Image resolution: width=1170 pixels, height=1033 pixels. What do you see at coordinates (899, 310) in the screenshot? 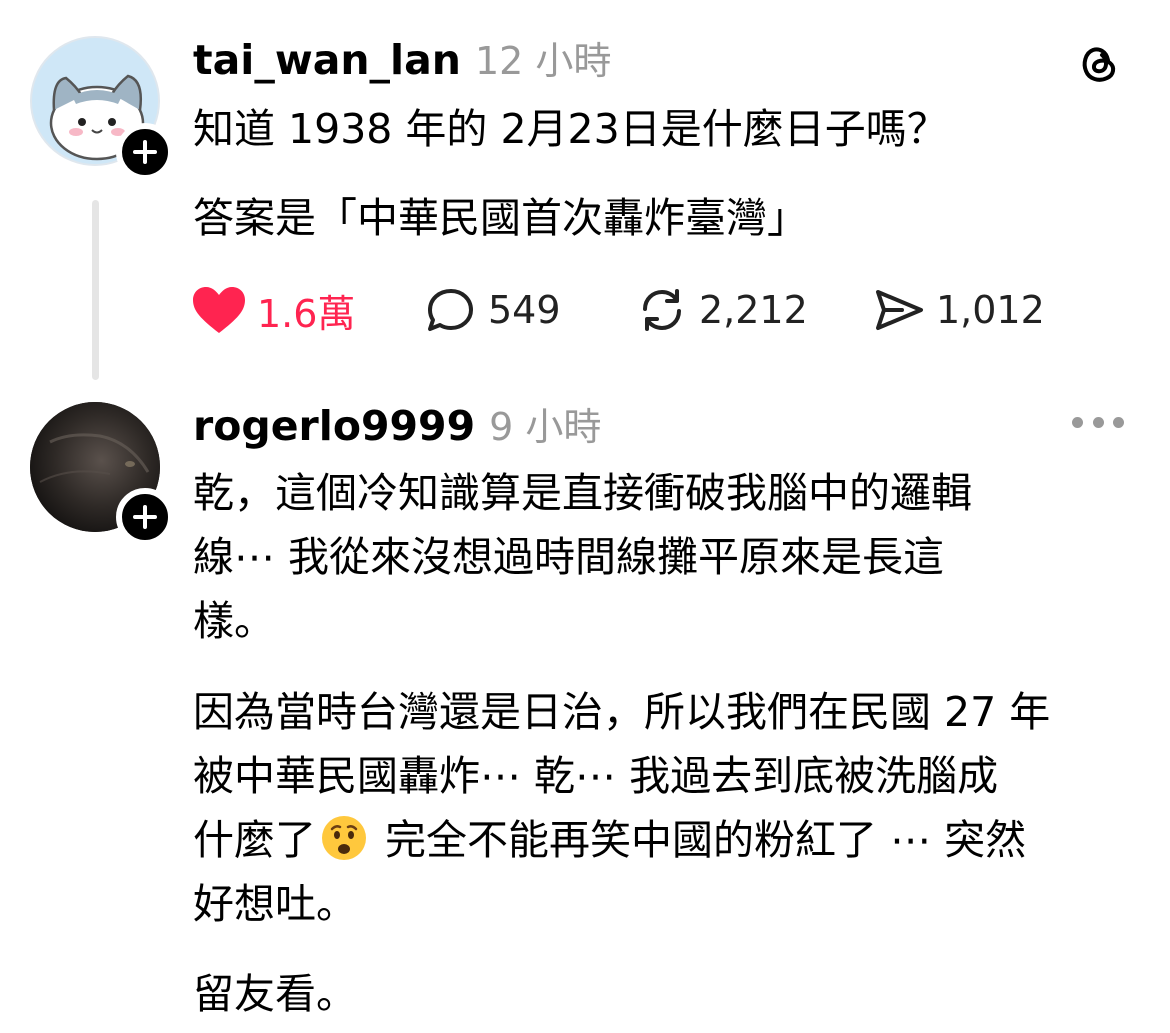
I see `share-icon` at bounding box center [899, 310].